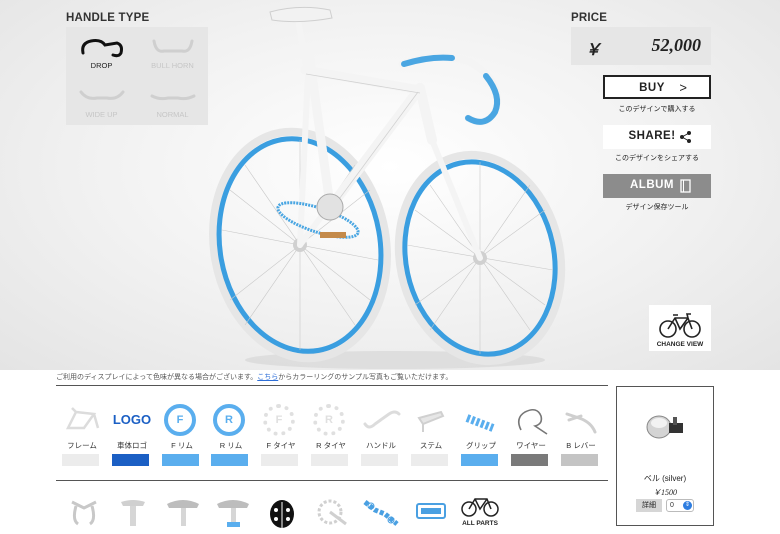 Image resolution: width=780 pixels, height=534 pixels. Describe the element at coordinates (687, 505) in the screenshot. I see `chevron-updown-icon: ⇕` at that location.